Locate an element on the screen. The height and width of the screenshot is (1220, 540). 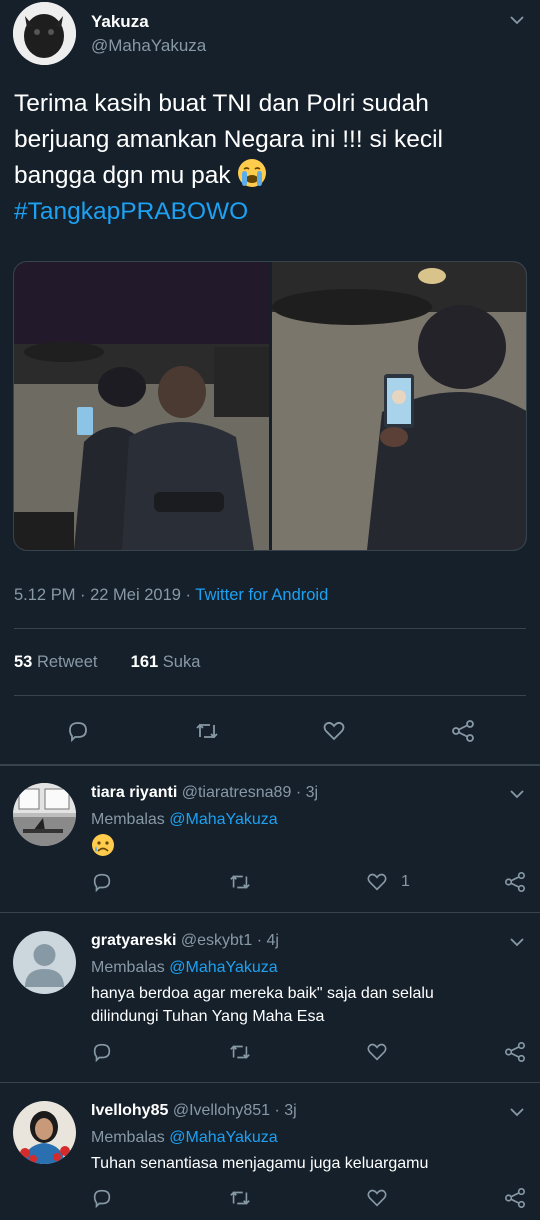
like-stat: 161 Suka is located at coordinates (166, 662).